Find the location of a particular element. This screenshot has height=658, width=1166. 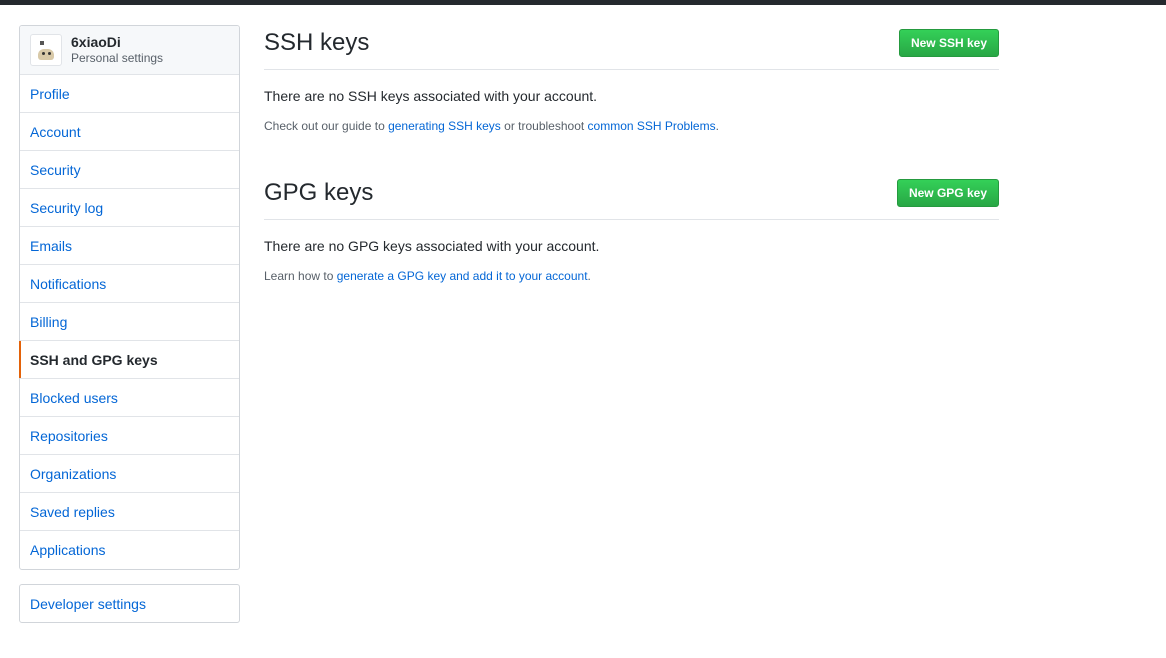

sidebar-item-saved-replies: Saved replies is located at coordinates (129, 512).